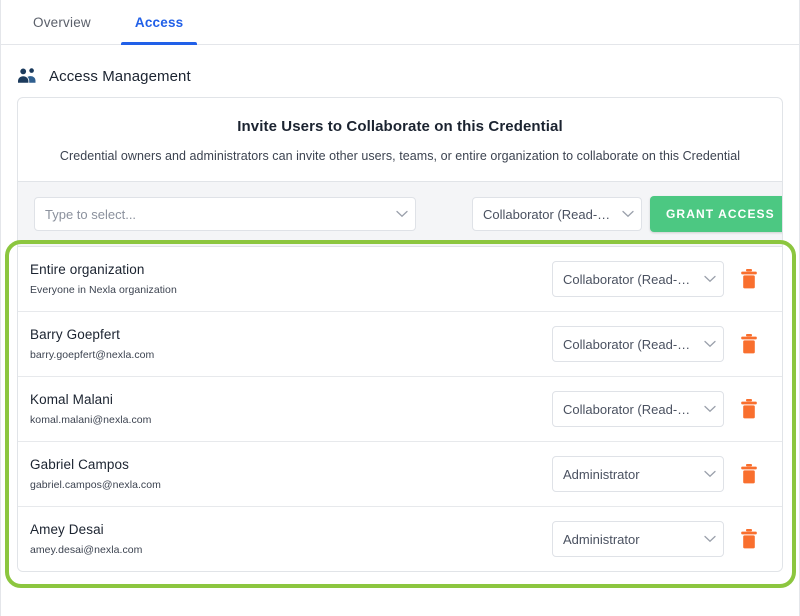 The image size is (800, 616). I want to click on people-group-icon, so click(28, 76).